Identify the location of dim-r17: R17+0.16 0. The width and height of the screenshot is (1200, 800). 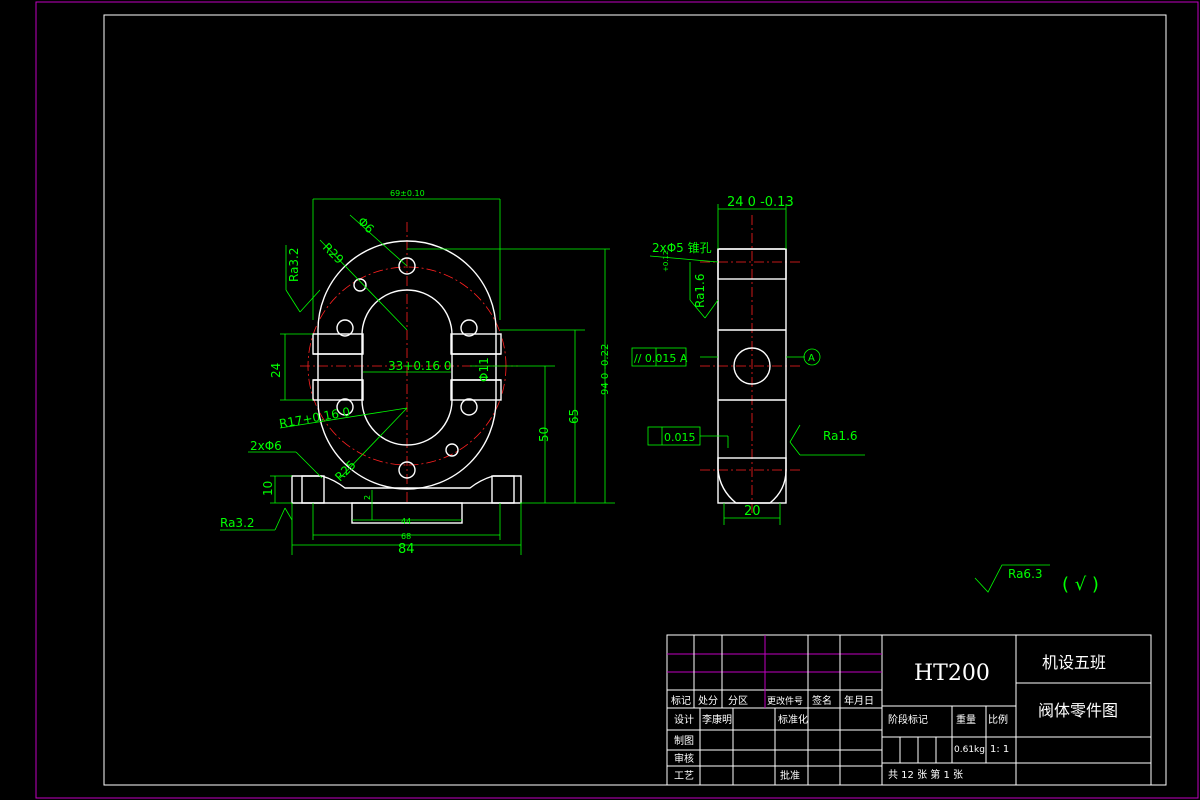
(314, 418).